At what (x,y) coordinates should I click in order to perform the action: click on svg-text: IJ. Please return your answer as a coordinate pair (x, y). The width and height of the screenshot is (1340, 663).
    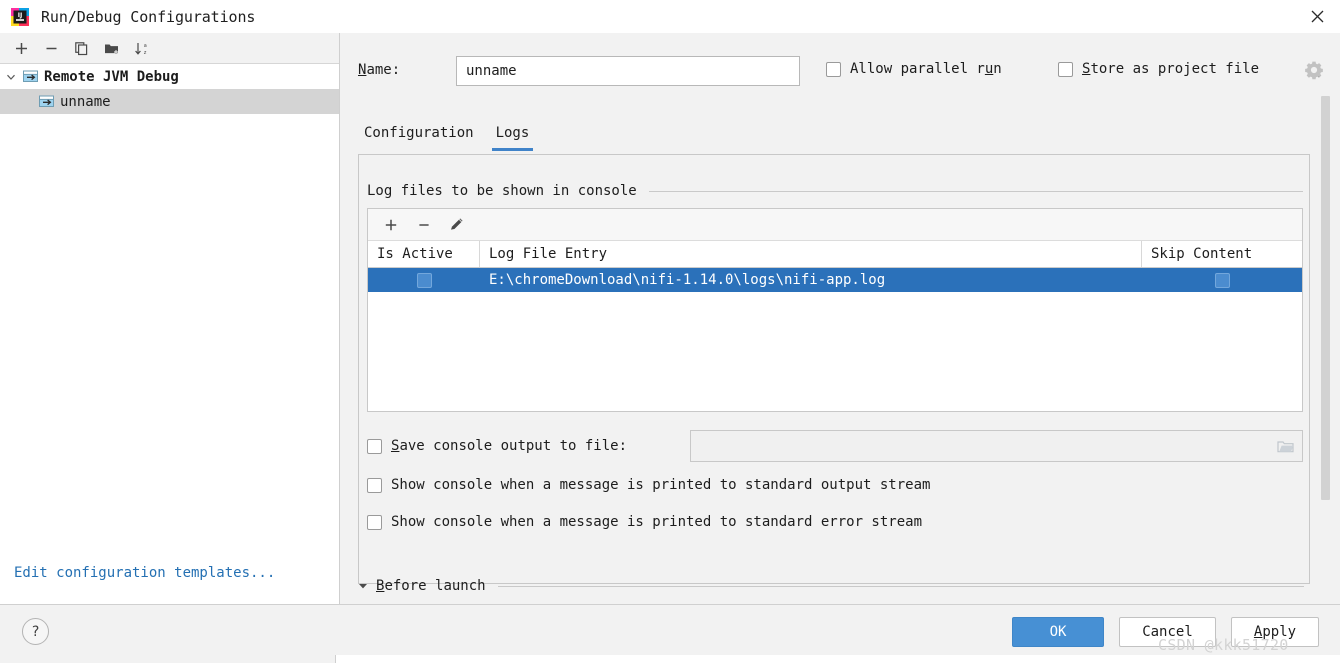
    Looking at the image, I should click on (20, 15).